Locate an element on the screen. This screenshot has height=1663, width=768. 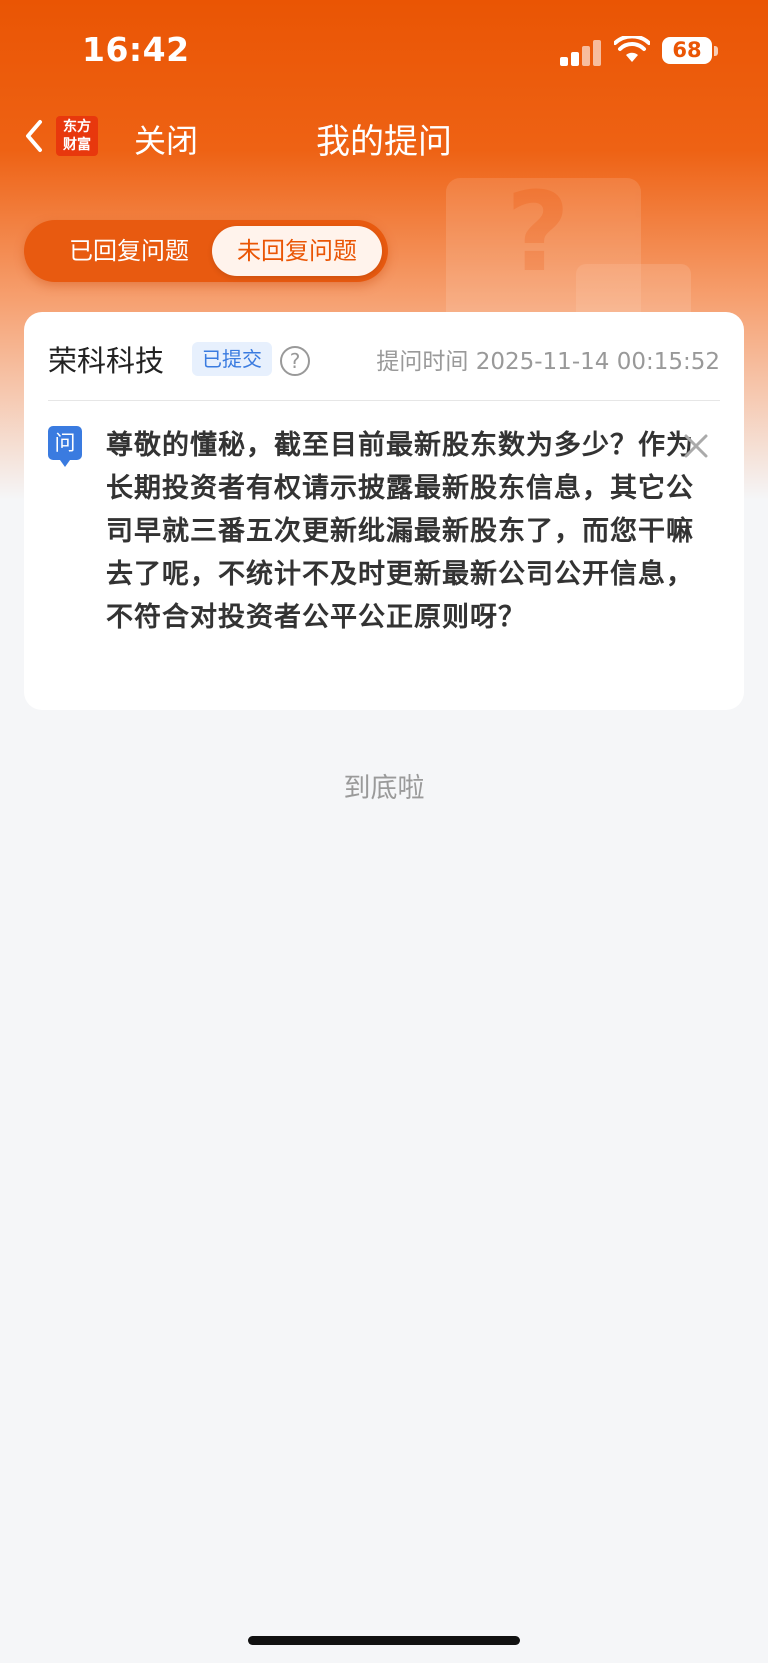
question-tabs: 已回复问题 未回复问题 is located at coordinates (206, 251).